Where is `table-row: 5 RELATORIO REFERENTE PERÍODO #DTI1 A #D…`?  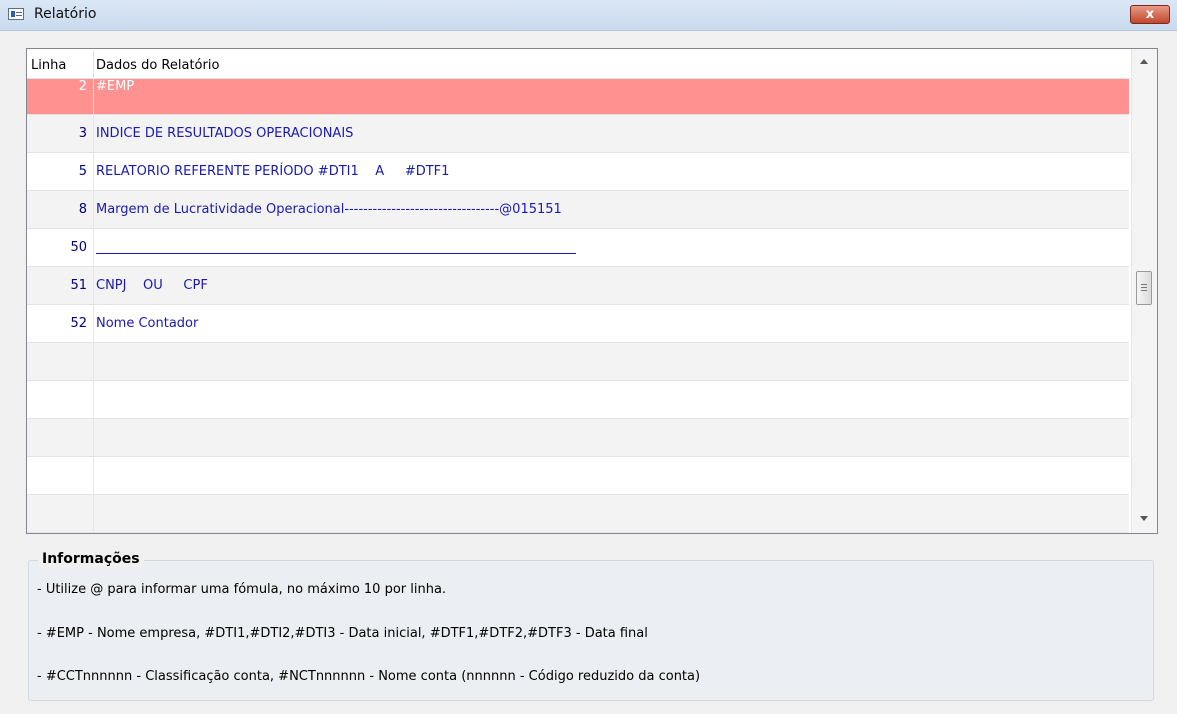 table-row: 5 RELATORIO REFERENTE PERÍODO #DTI1 A #D… is located at coordinates (578, 172).